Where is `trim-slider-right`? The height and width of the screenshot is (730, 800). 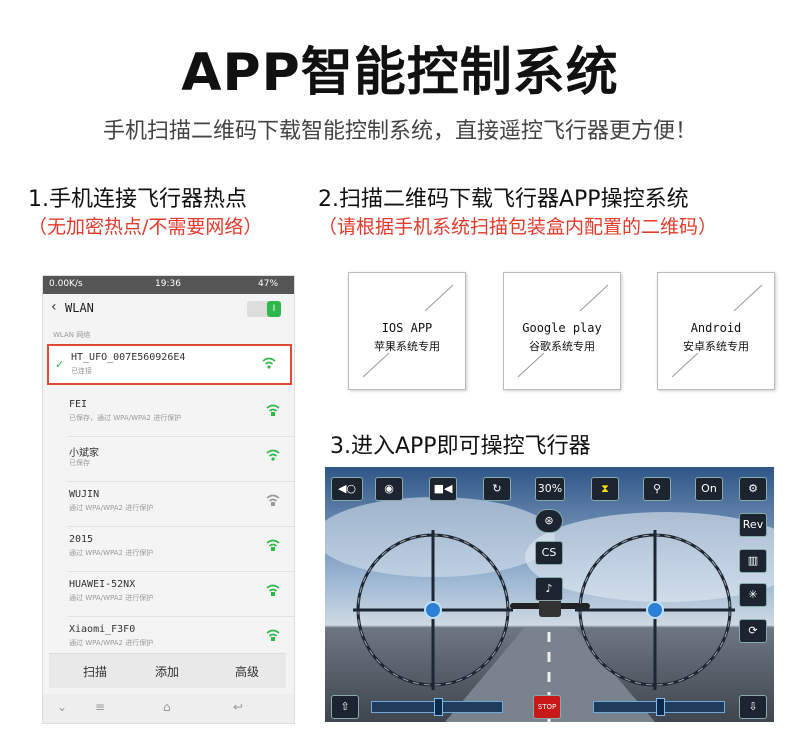 trim-slider-right is located at coordinates (659, 707).